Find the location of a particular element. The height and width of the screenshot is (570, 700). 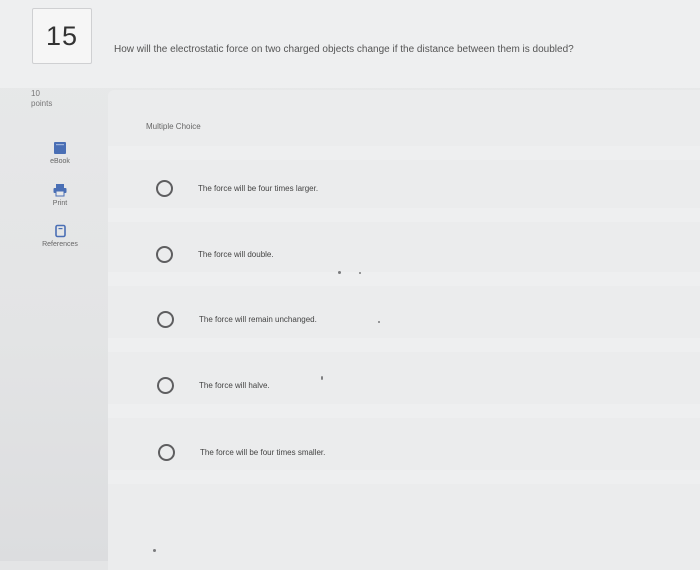

print-label: Print is located at coordinates (60, 203).